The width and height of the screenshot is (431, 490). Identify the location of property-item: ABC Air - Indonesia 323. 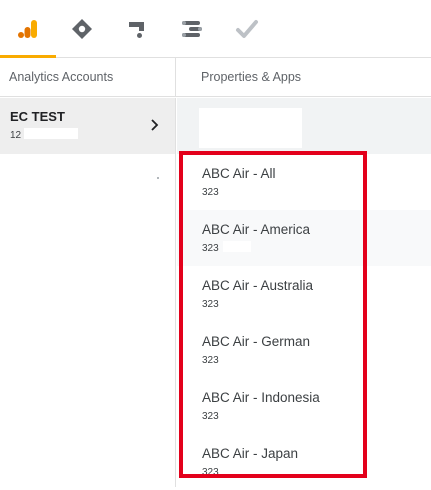
(304, 406).